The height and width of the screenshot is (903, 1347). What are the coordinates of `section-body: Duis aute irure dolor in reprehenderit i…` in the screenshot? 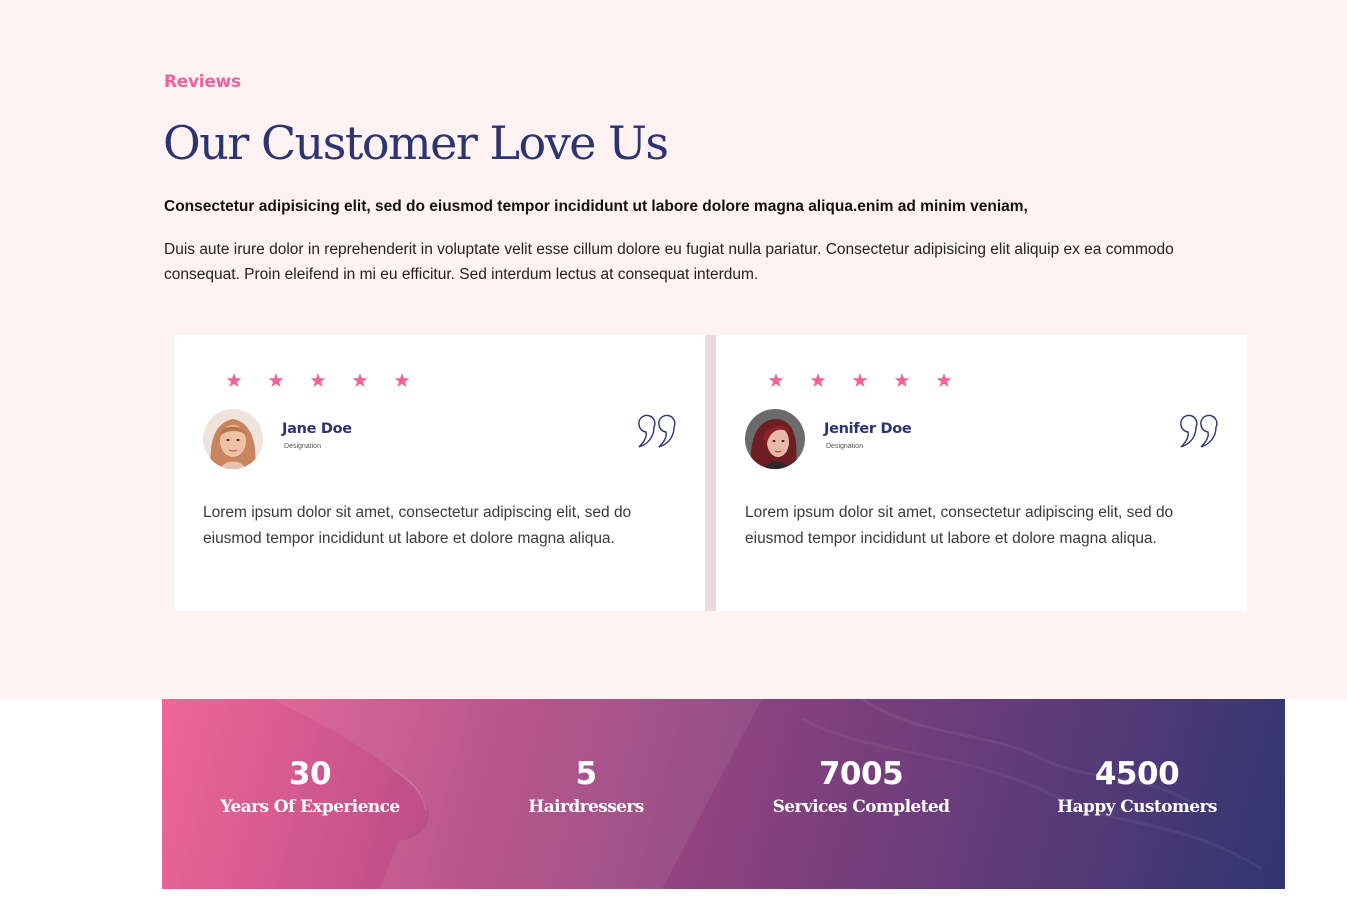 It's located at (669, 262).